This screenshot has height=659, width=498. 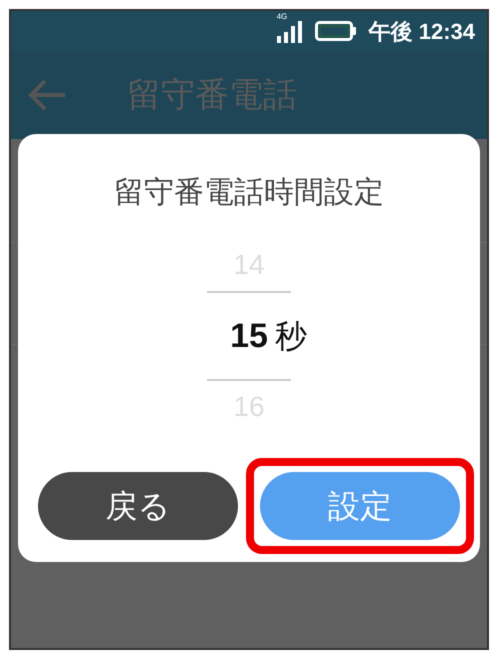 What do you see at coordinates (249, 336) in the screenshot?
I see `picker-value: 15` at bounding box center [249, 336].